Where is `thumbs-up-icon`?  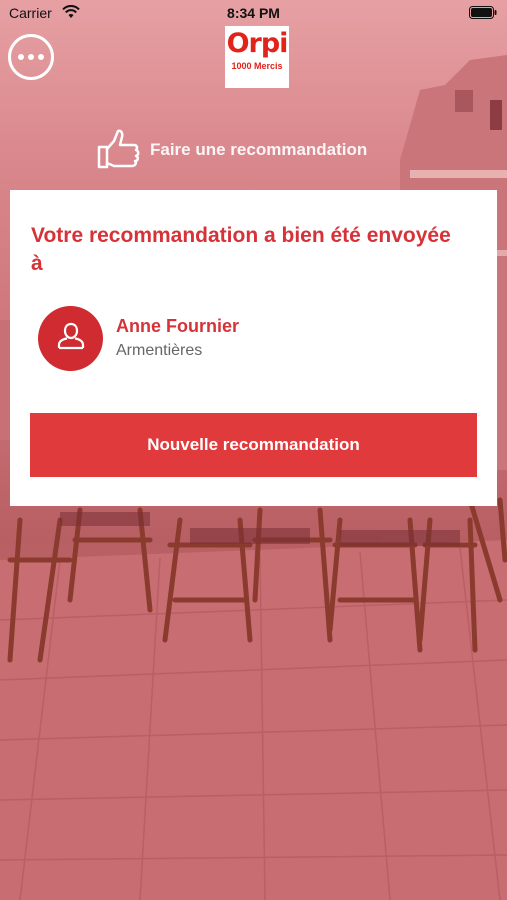 thumbs-up-icon is located at coordinates (119, 150).